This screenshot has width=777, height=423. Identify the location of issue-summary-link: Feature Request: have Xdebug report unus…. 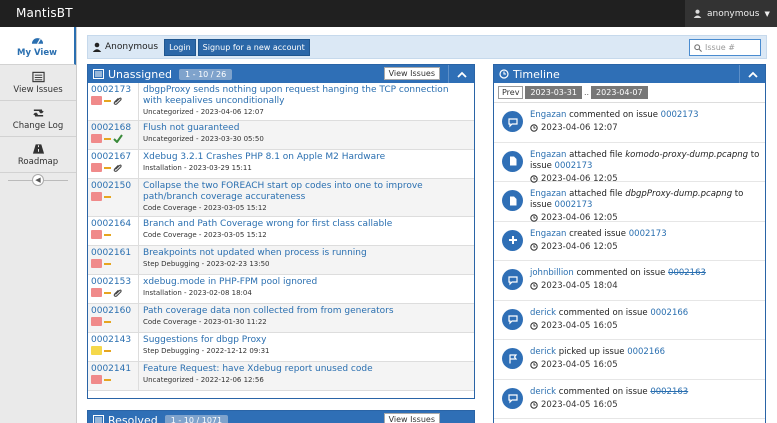
(306, 369).